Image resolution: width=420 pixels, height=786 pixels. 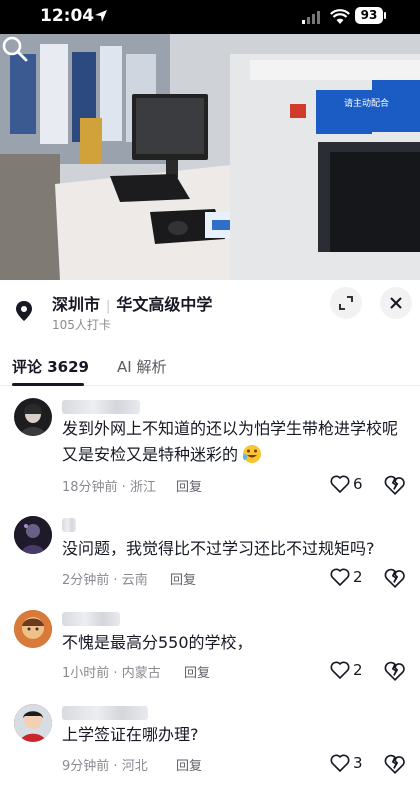 I want to click on comment-meta: 1小时前 · 内蒙古, so click(x=111, y=673).